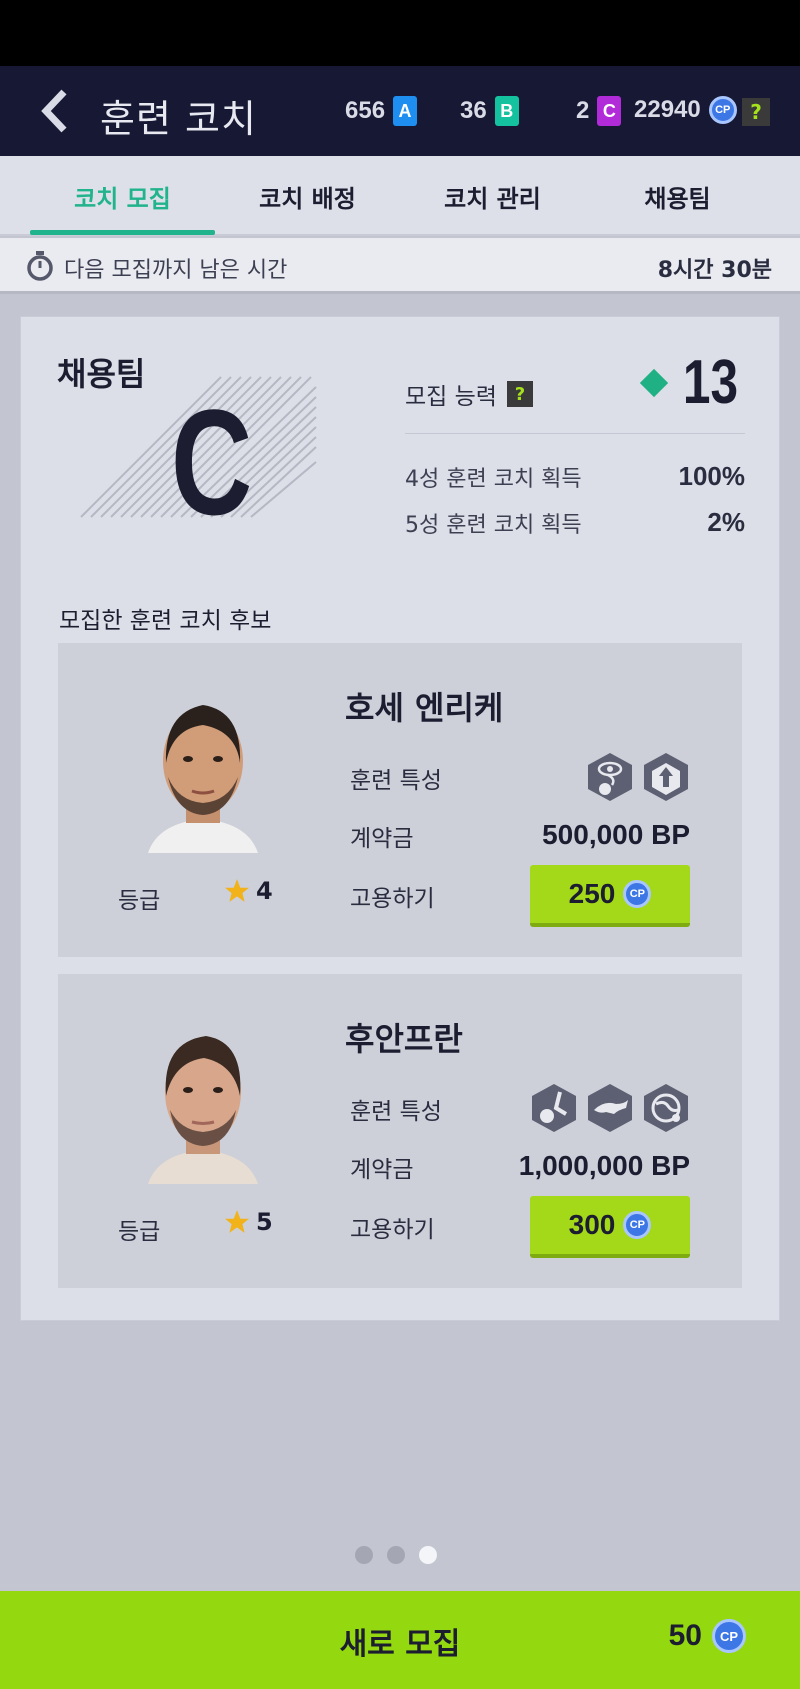 The image size is (800, 1689). I want to click on hire-cost: 300, so click(592, 1224).